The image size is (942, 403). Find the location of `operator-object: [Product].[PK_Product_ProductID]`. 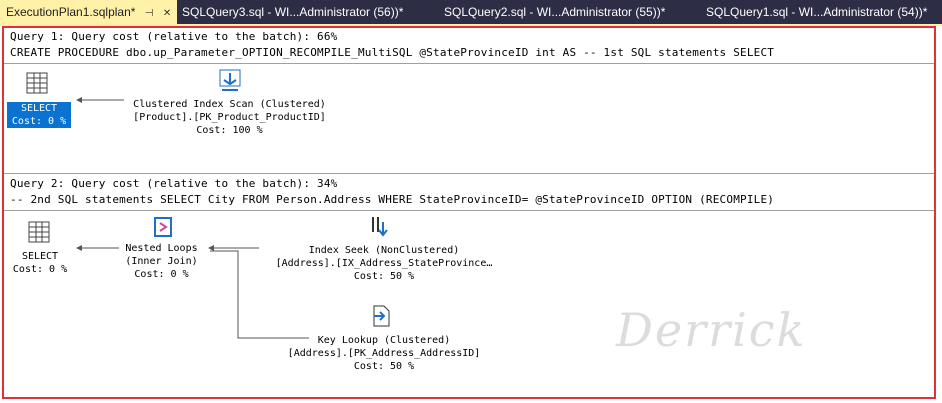

operator-object: [Product].[PK_Product_ProductID] is located at coordinates (229, 117).